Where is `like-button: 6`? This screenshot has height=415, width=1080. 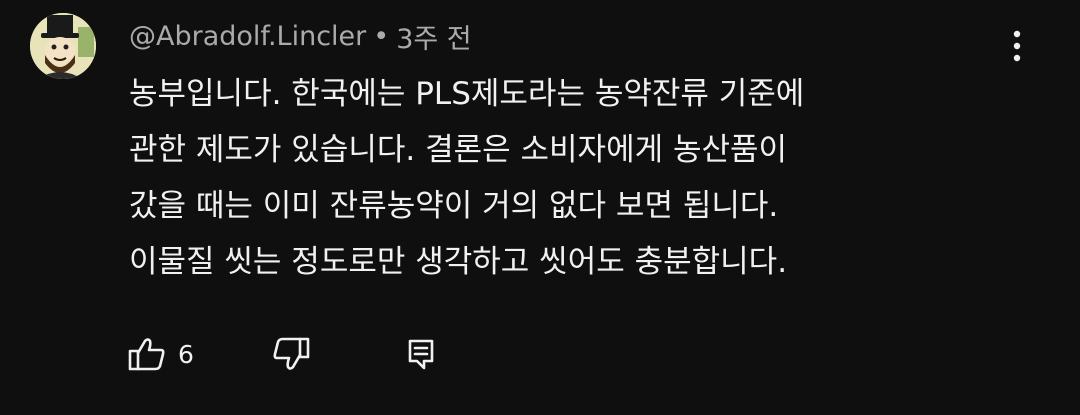 like-button: 6 is located at coordinates (167, 354).